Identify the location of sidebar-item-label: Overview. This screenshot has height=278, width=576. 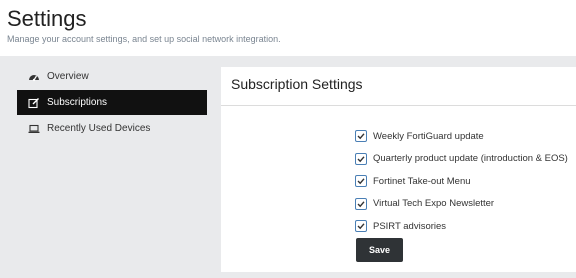
(68, 76).